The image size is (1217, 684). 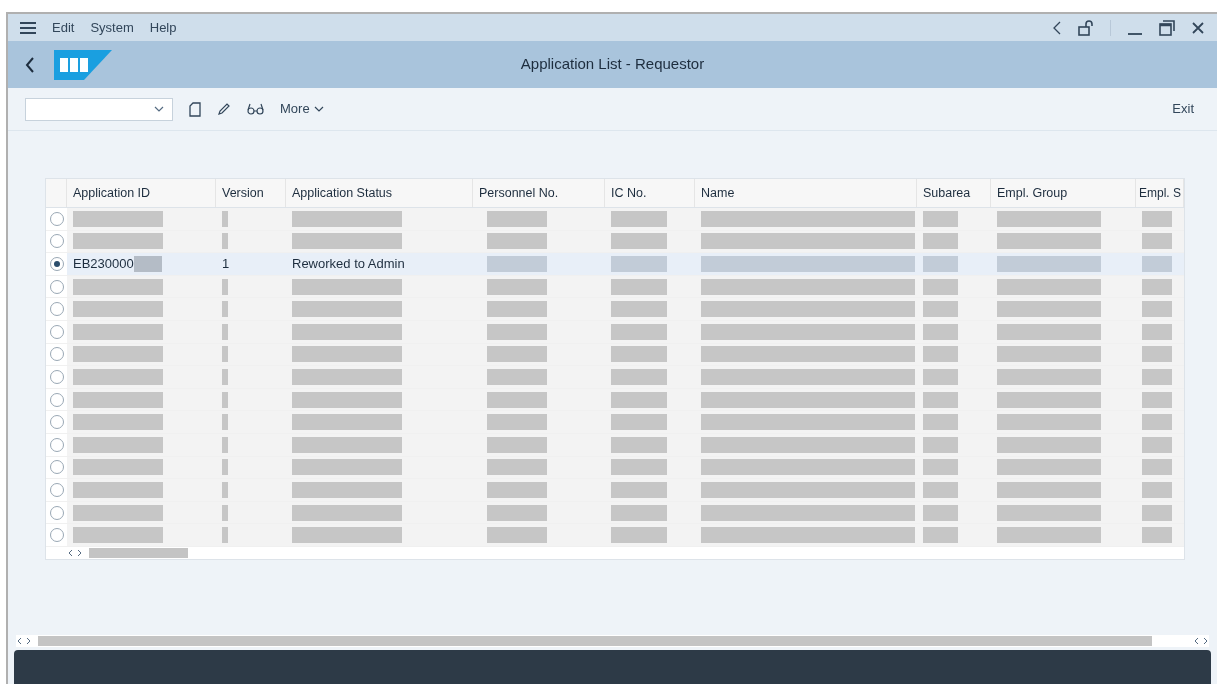 What do you see at coordinates (83, 64) in the screenshot?
I see `logo-icon` at bounding box center [83, 64].